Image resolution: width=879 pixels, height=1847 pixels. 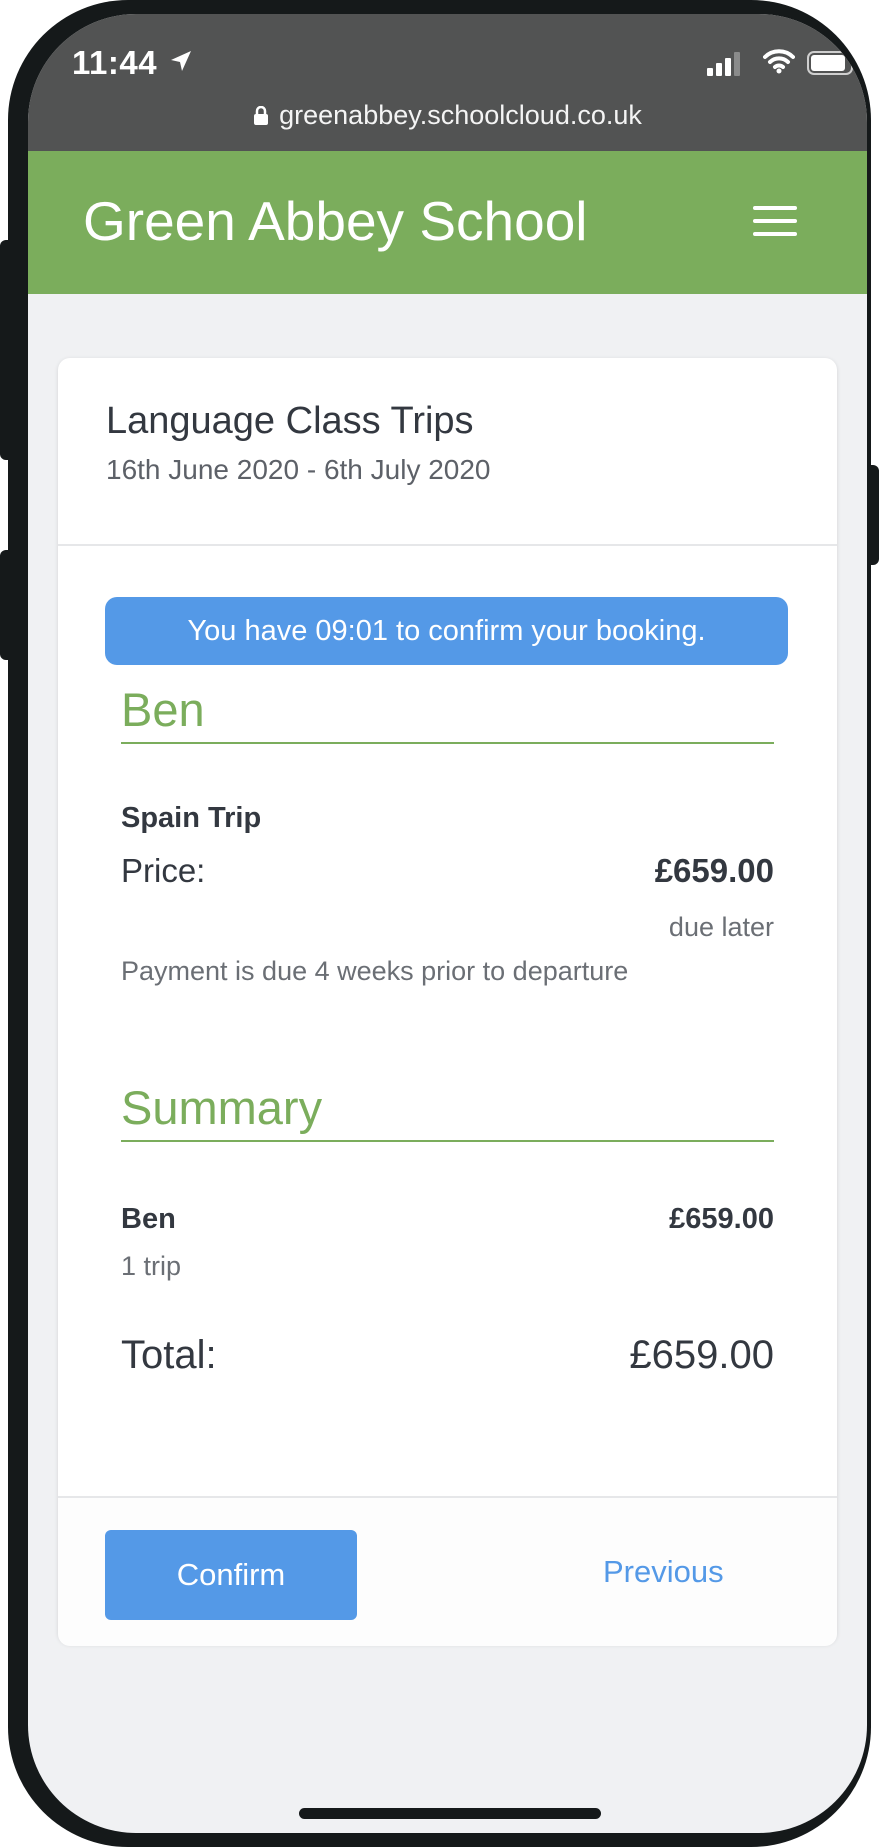 I want to click on address-bar: greenabbey.schoolcloud.co.uk, so click(x=447, y=115).